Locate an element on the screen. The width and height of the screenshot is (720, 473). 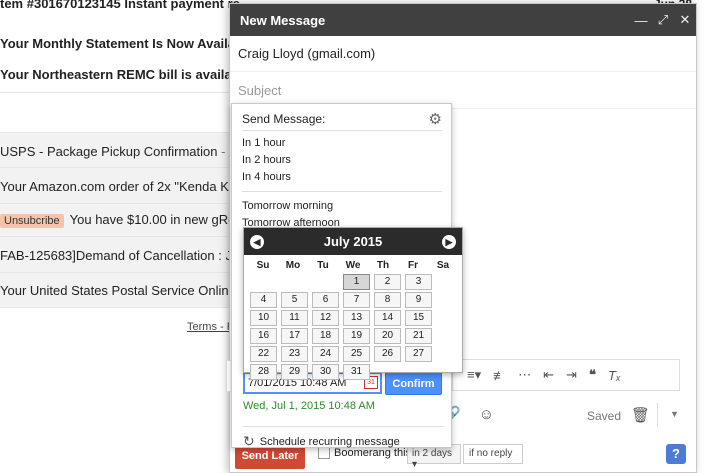
calendar-header: ◀ July 2015 ▶ is located at coordinates (353, 241).